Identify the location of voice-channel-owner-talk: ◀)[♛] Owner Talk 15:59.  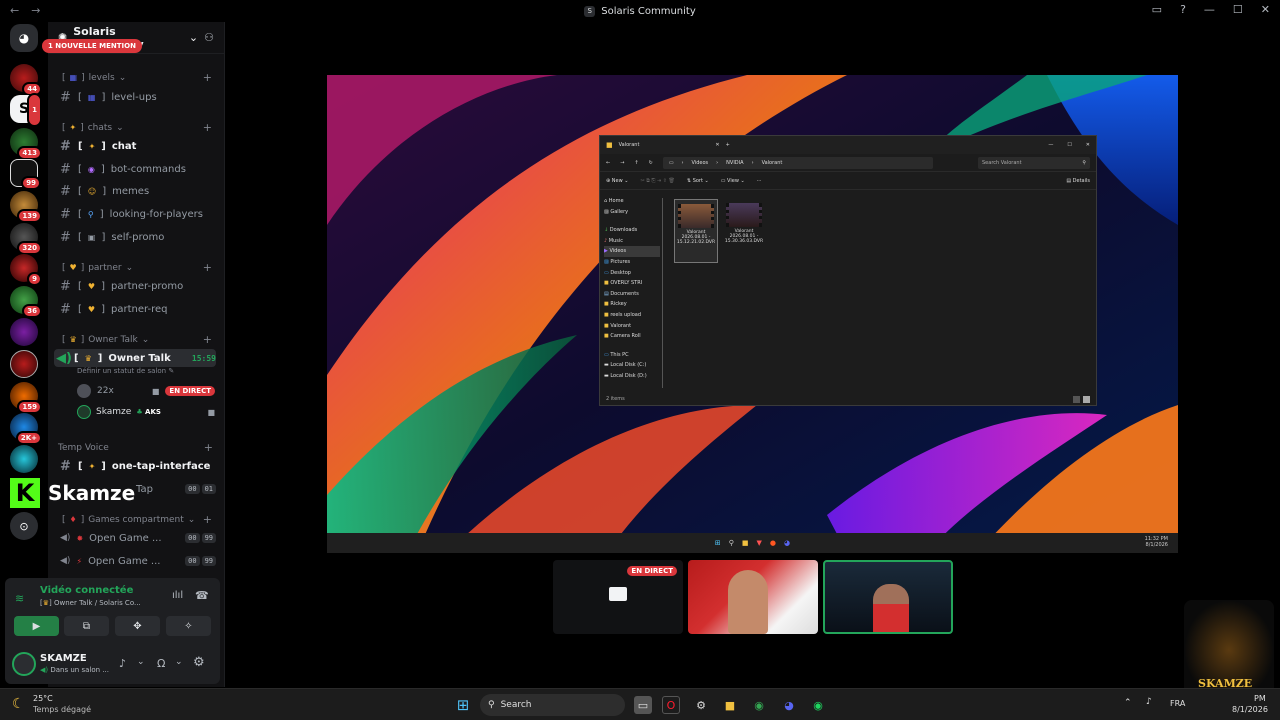
(135, 358).